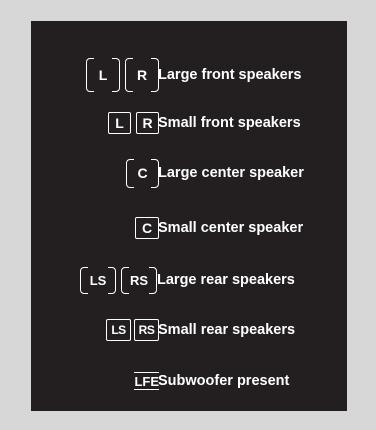 Image resolution: width=376 pixels, height=430 pixels. What do you see at coordinates (103, 75) in the screenshot?
I see `large-left-speaker-icon: L` at bounding box center [103, 75].